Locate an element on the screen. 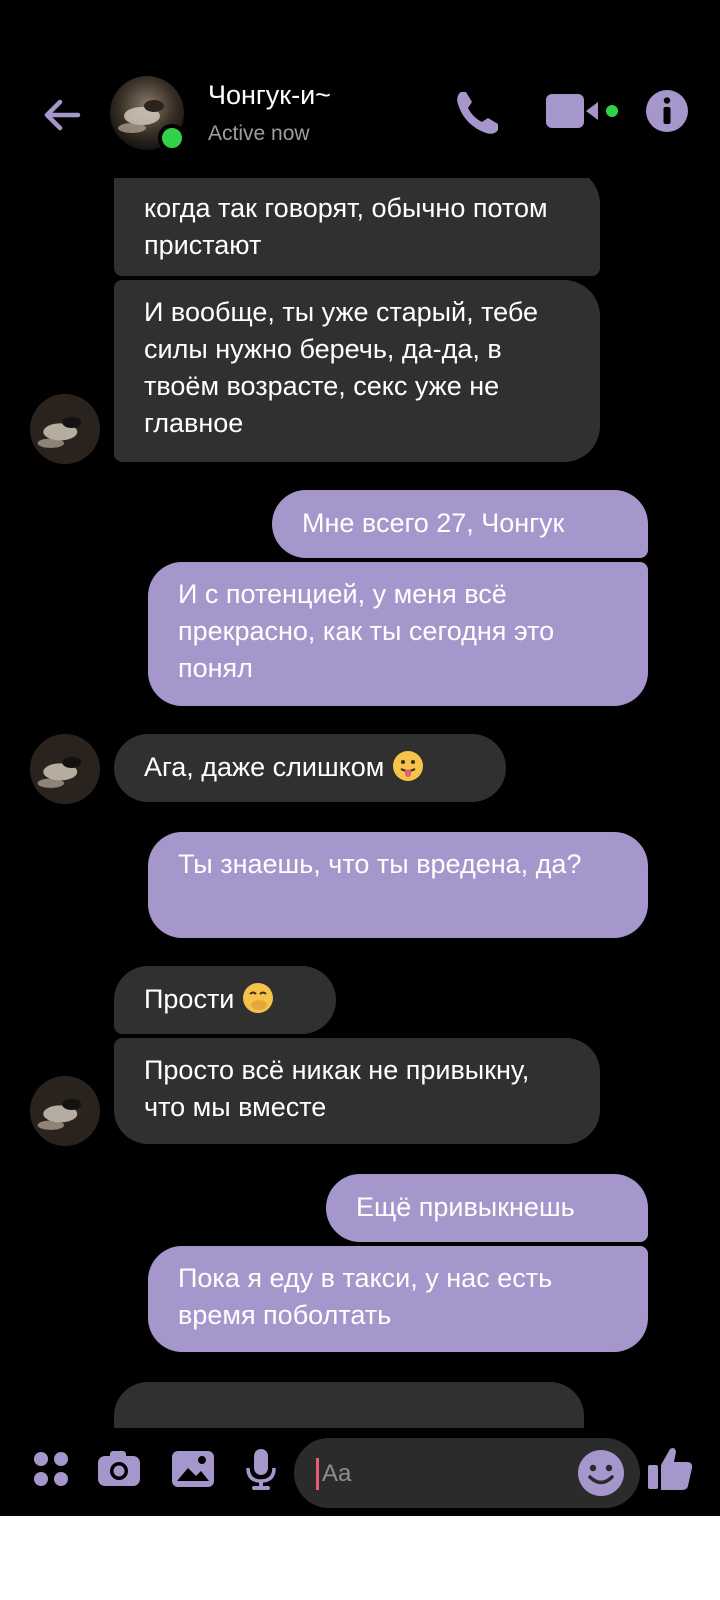  info-icon is located at coordinates (667, 111).